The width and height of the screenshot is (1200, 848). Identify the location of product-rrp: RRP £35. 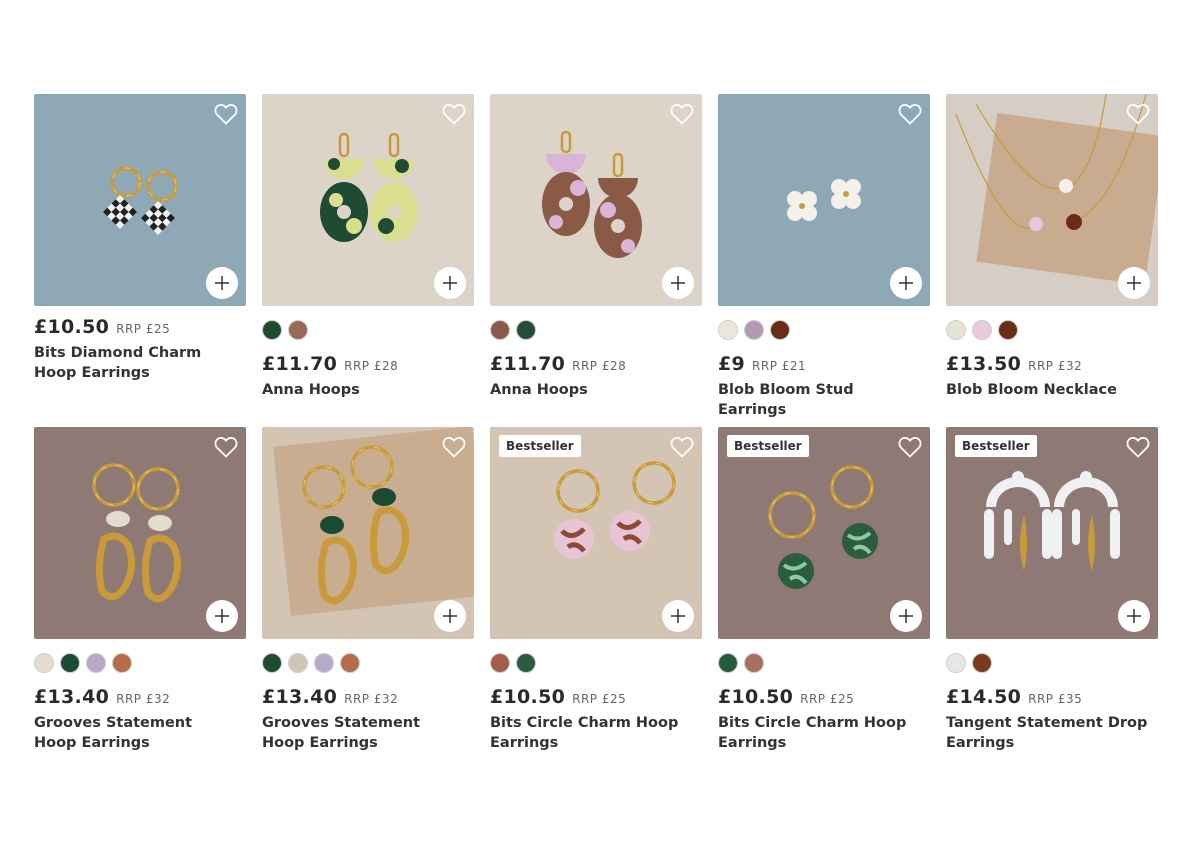
(1055, 699).